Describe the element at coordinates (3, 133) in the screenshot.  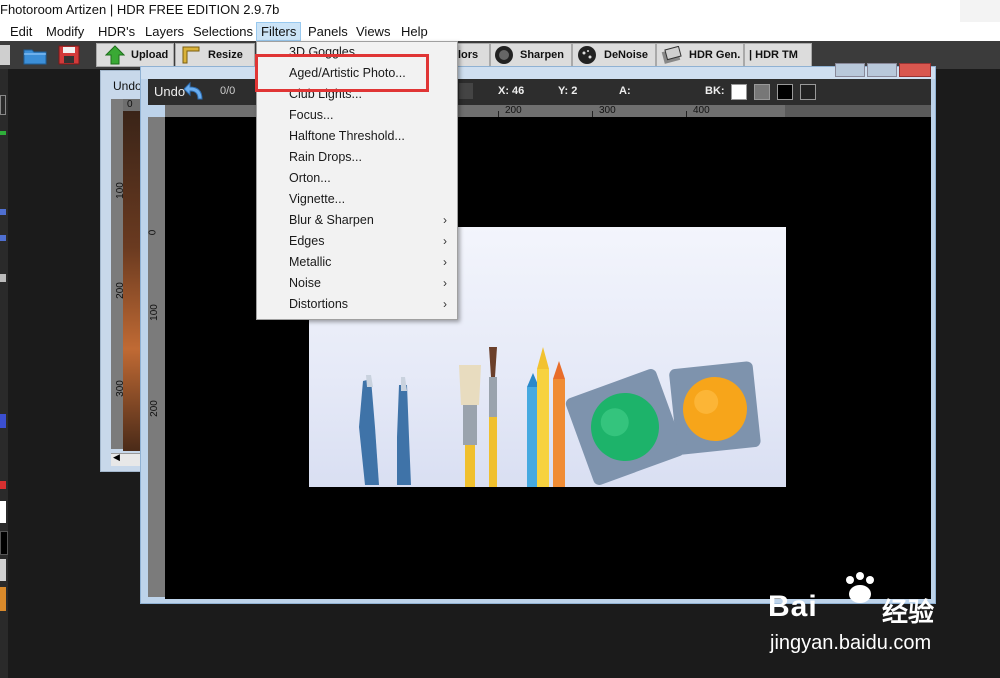
I see `tool-indicator-icon` at that location.